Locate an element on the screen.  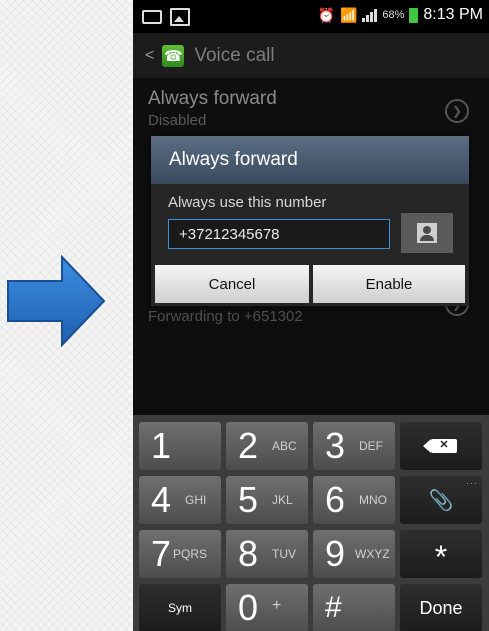
list-item-always-forward: Always forward Disabled is located at coordinates (212, 108).